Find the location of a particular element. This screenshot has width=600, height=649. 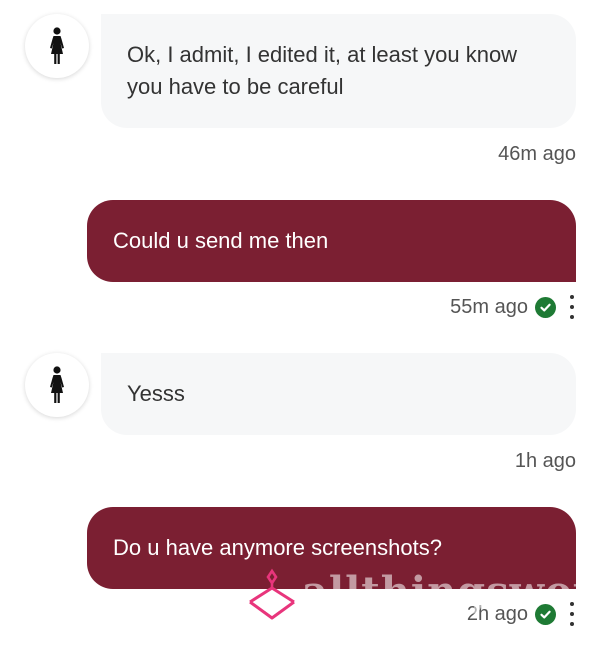

message-meta: 1h ago is located at coordinates (545, 461).